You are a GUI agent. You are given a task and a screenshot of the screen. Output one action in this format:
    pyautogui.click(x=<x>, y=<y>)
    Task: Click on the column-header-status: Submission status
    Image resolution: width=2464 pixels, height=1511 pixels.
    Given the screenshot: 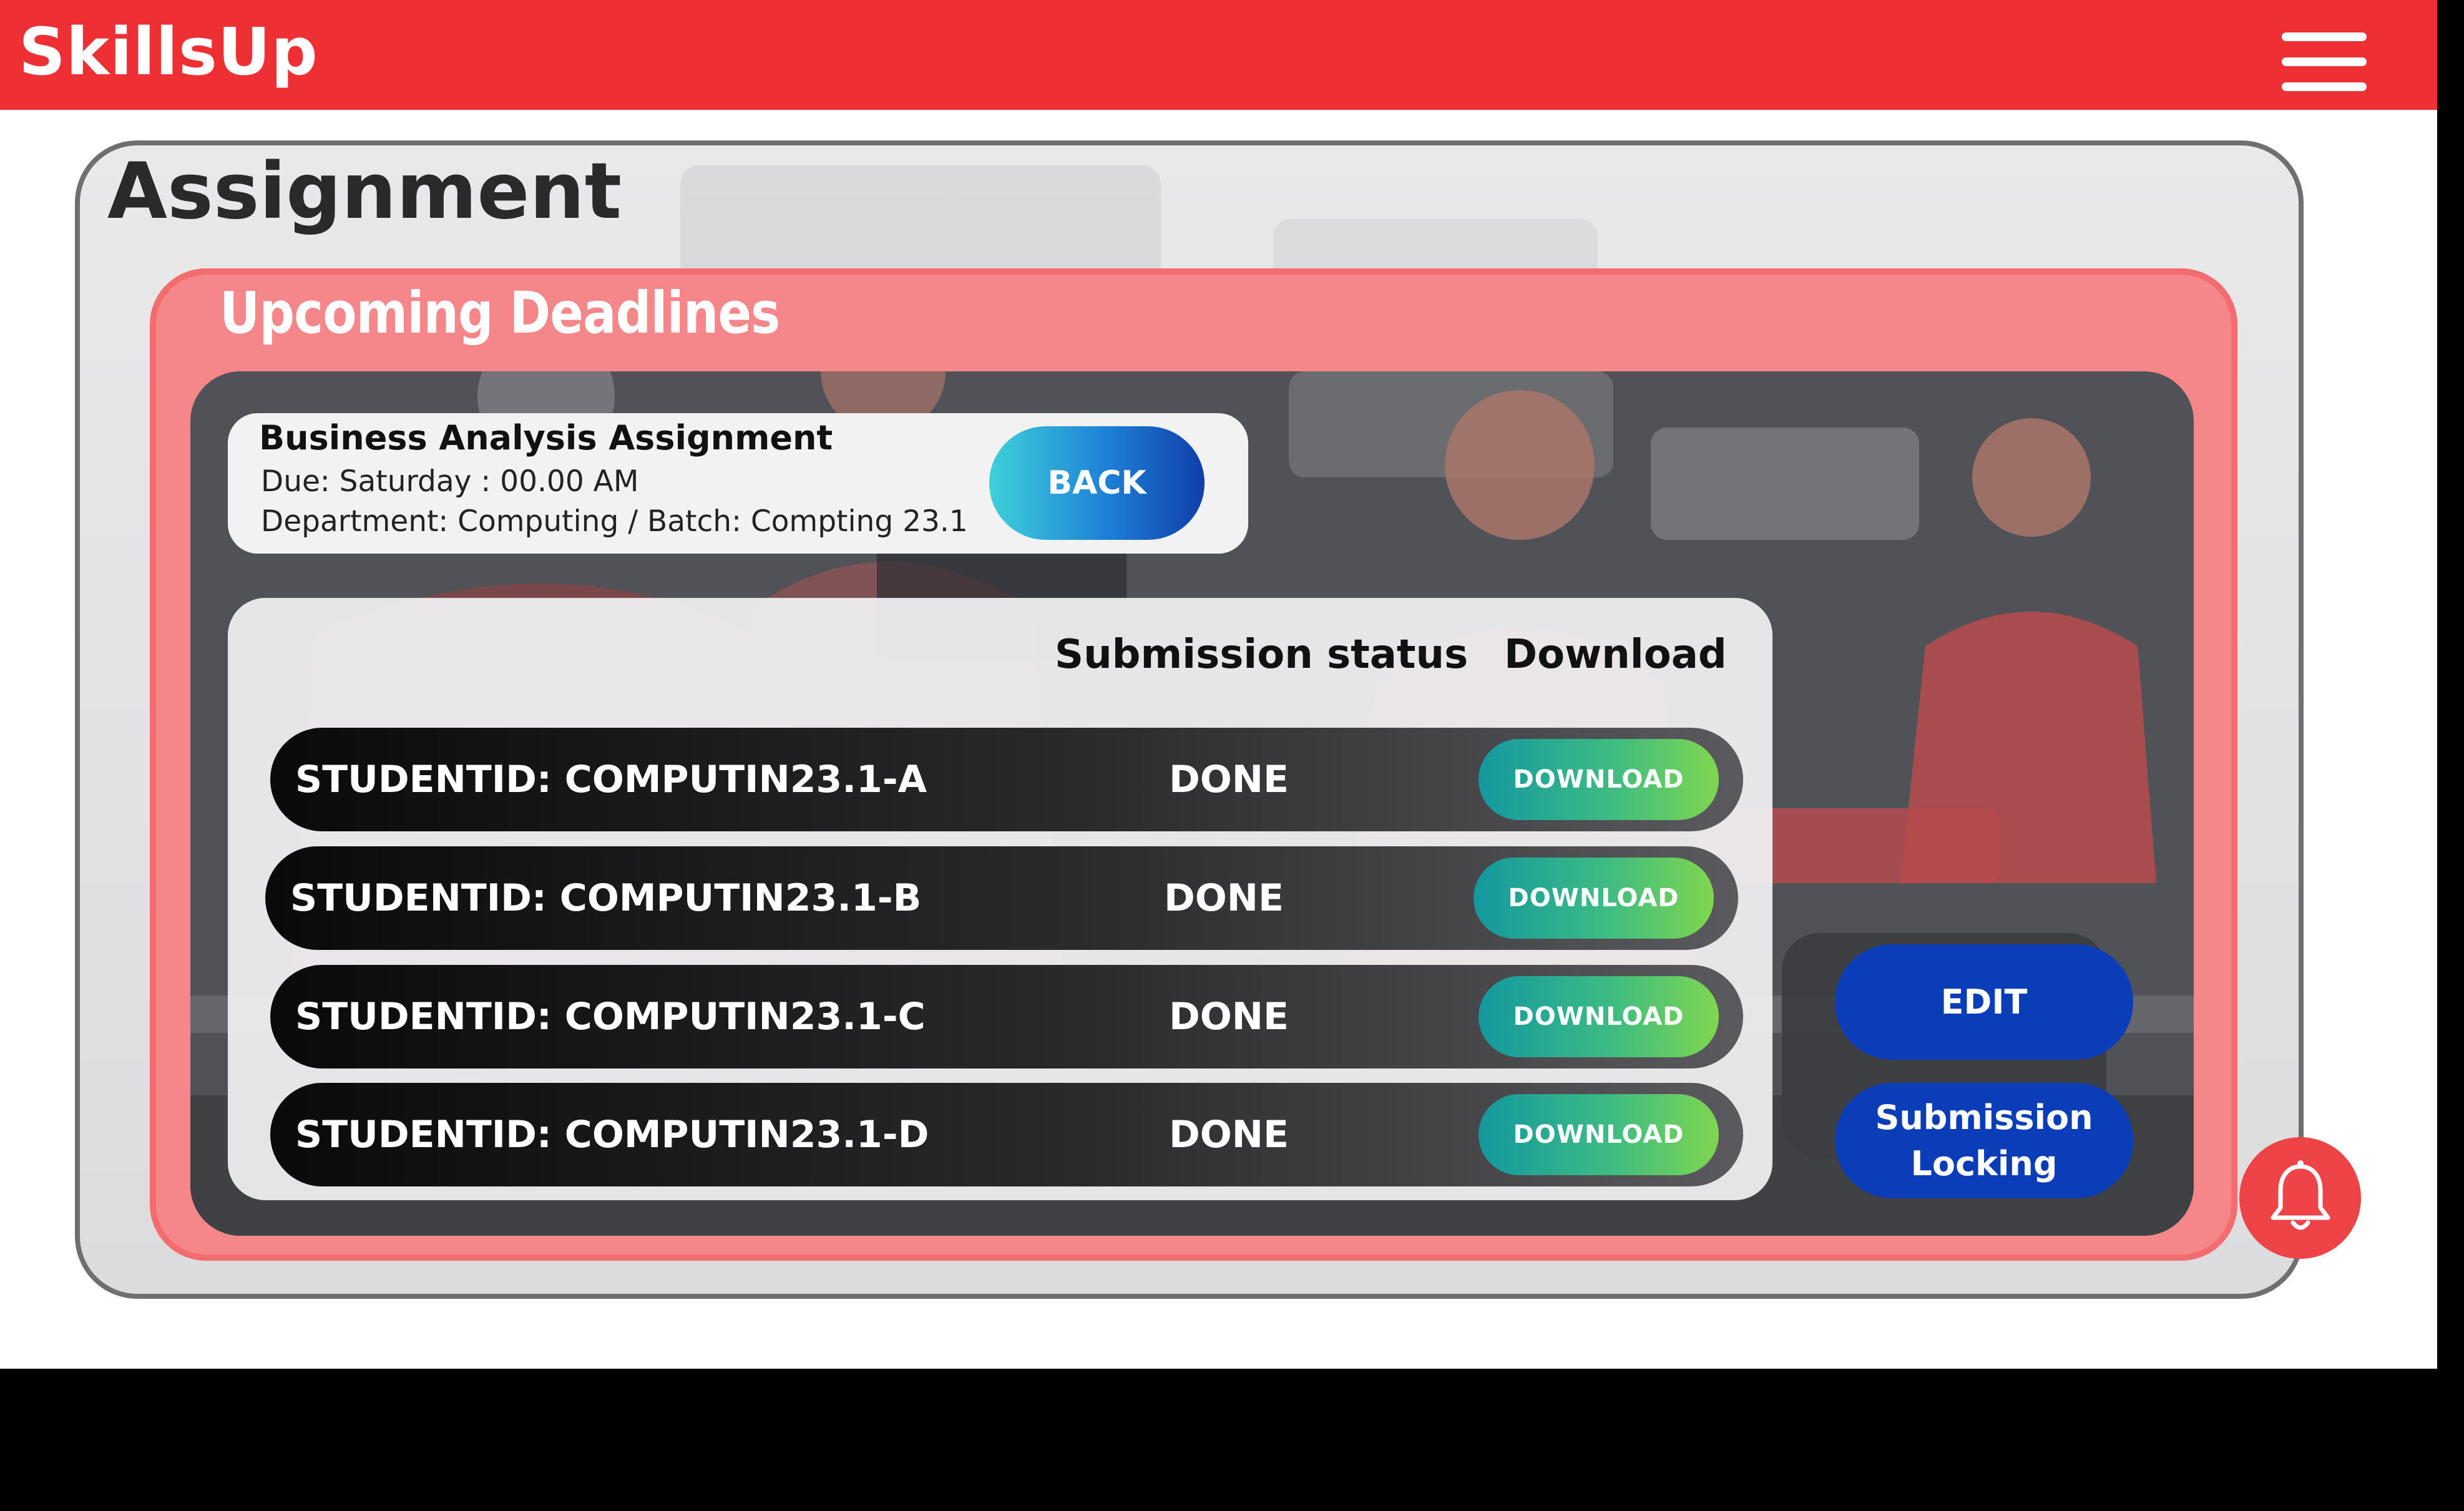 What is the action you would take?
    pyautogui.click(x=1262, y=655)
    